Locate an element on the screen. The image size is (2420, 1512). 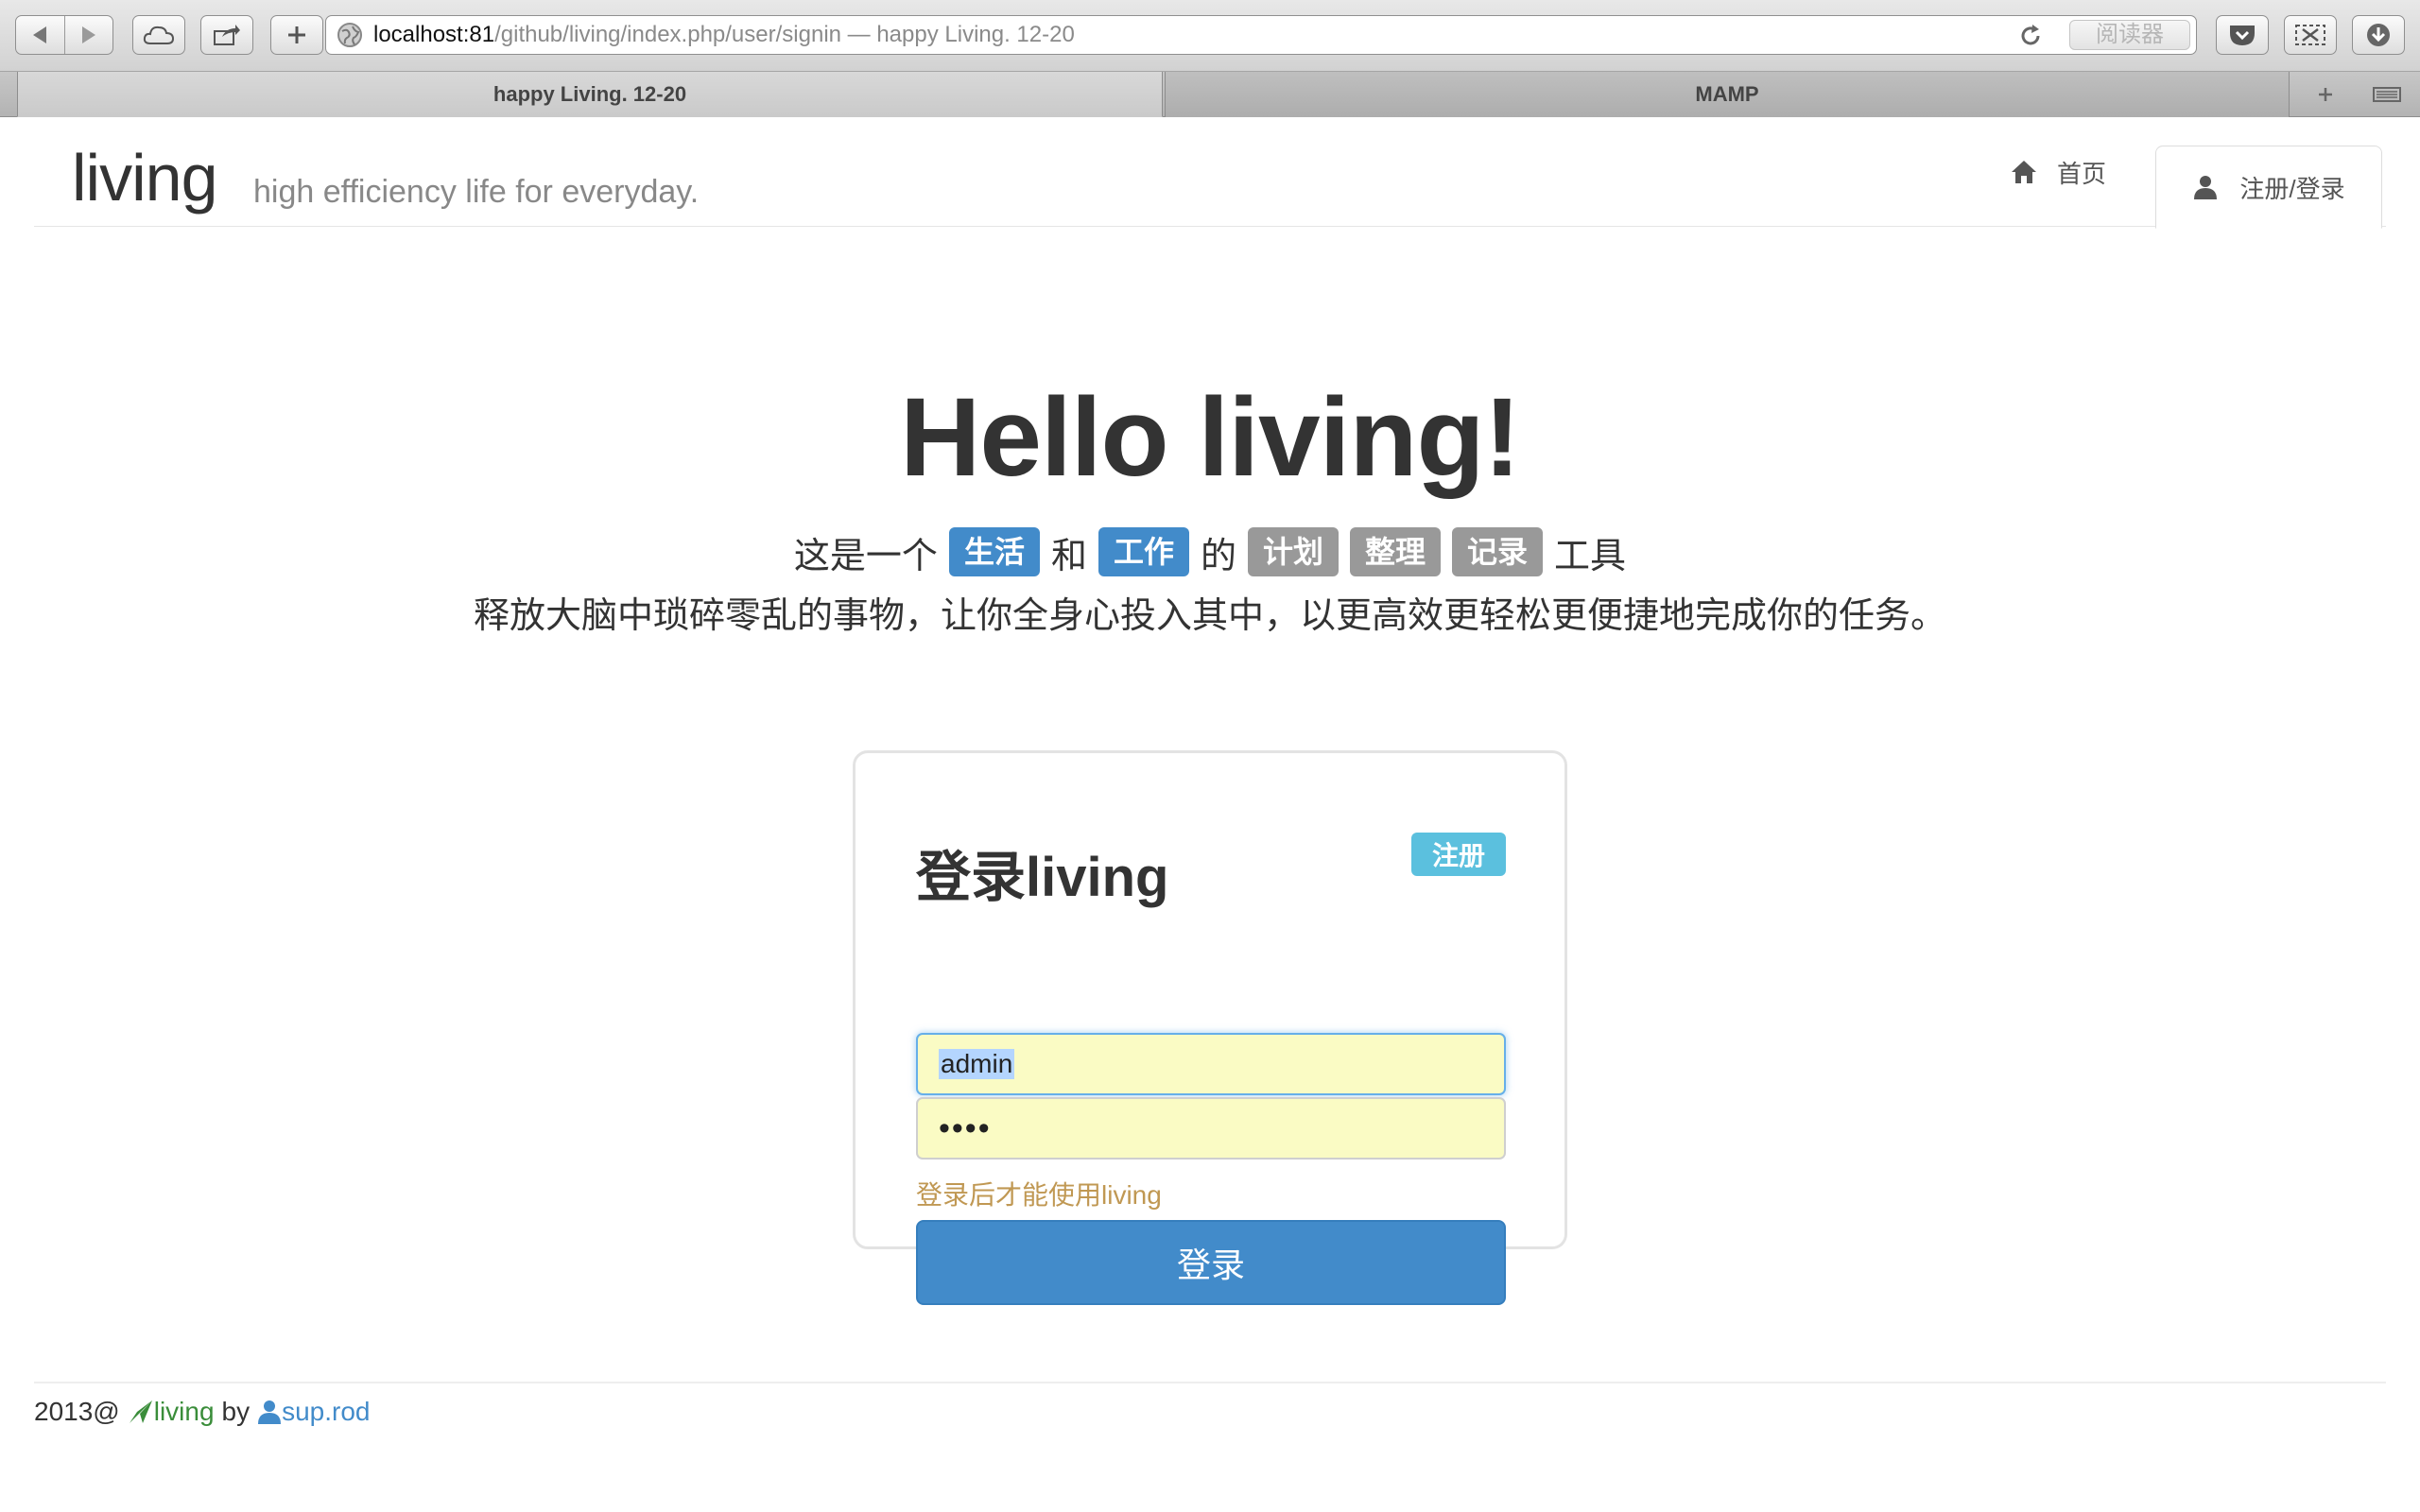
browser-tab-bar: happy Living. 12-20 MAMP is located at coordinates (1210, 94).